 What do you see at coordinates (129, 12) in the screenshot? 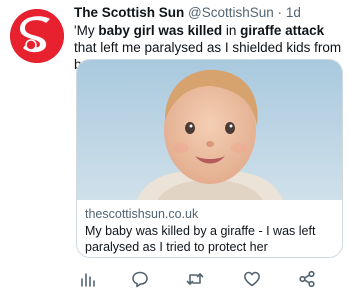
I see `author-name: The Scottish Sun` at bounding box center [129, 12].